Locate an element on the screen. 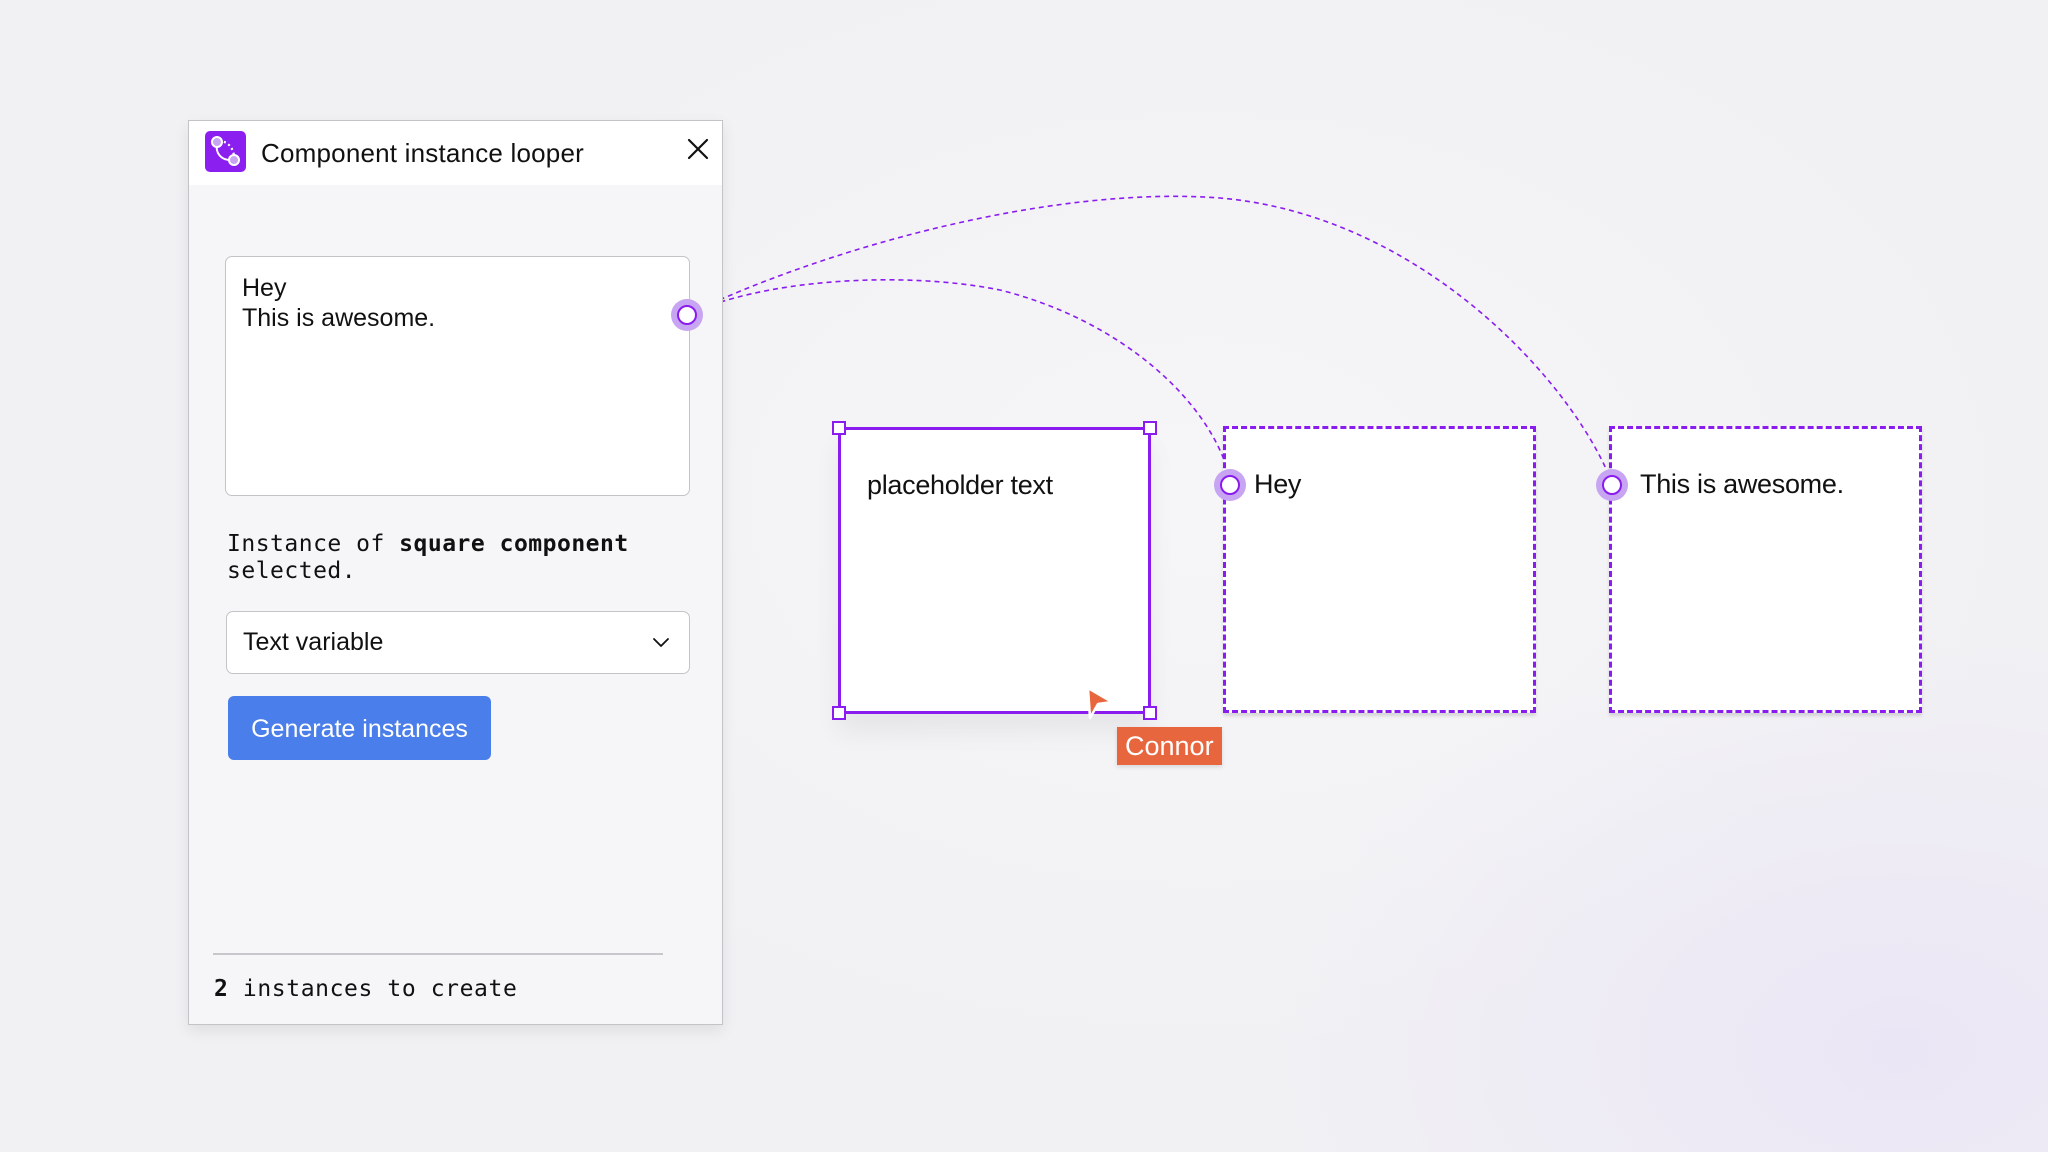  square-text: placeholder text is located at coordinates (960, 485).